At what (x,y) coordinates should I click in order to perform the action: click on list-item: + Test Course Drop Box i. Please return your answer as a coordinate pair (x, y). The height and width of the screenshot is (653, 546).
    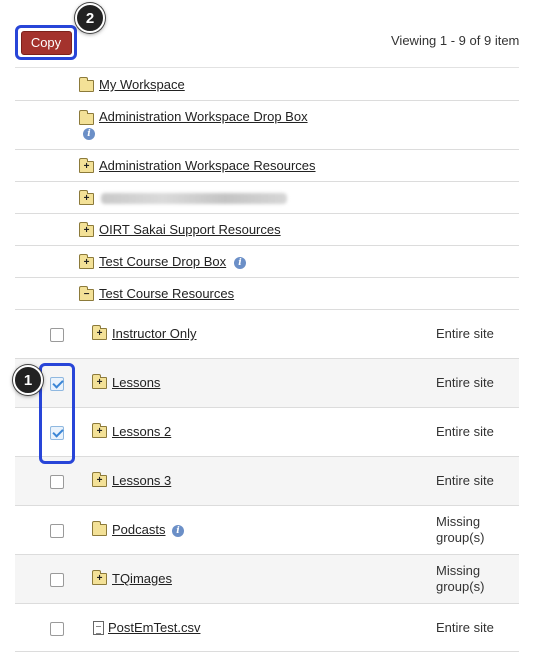
    Looking at the image, I should click on (267, 262).